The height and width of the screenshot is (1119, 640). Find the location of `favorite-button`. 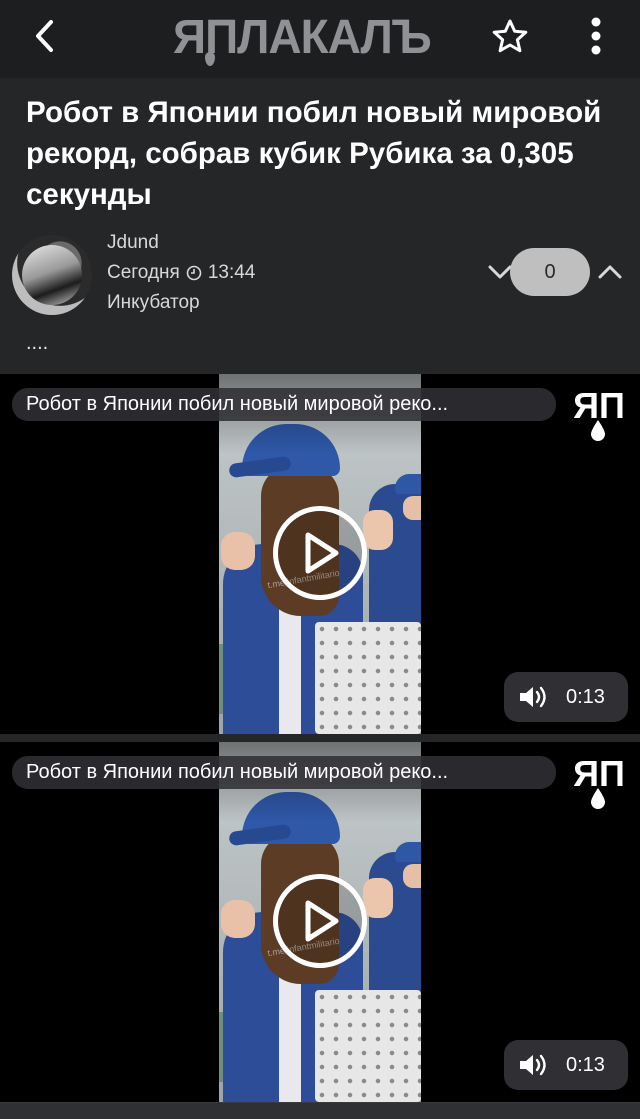

favorite-button is located at coordinates (510, 36).